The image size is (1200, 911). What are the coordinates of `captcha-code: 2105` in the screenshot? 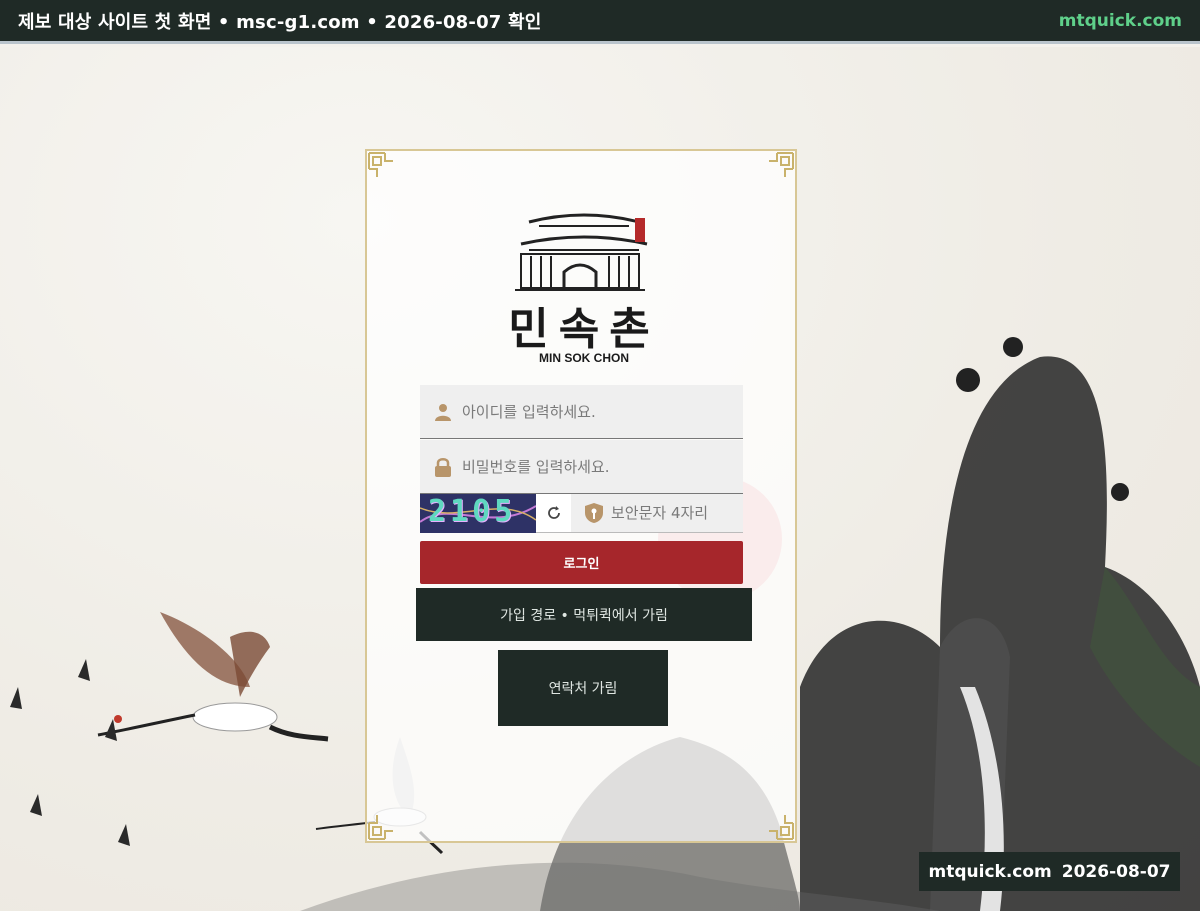 It's located at (472, 511).